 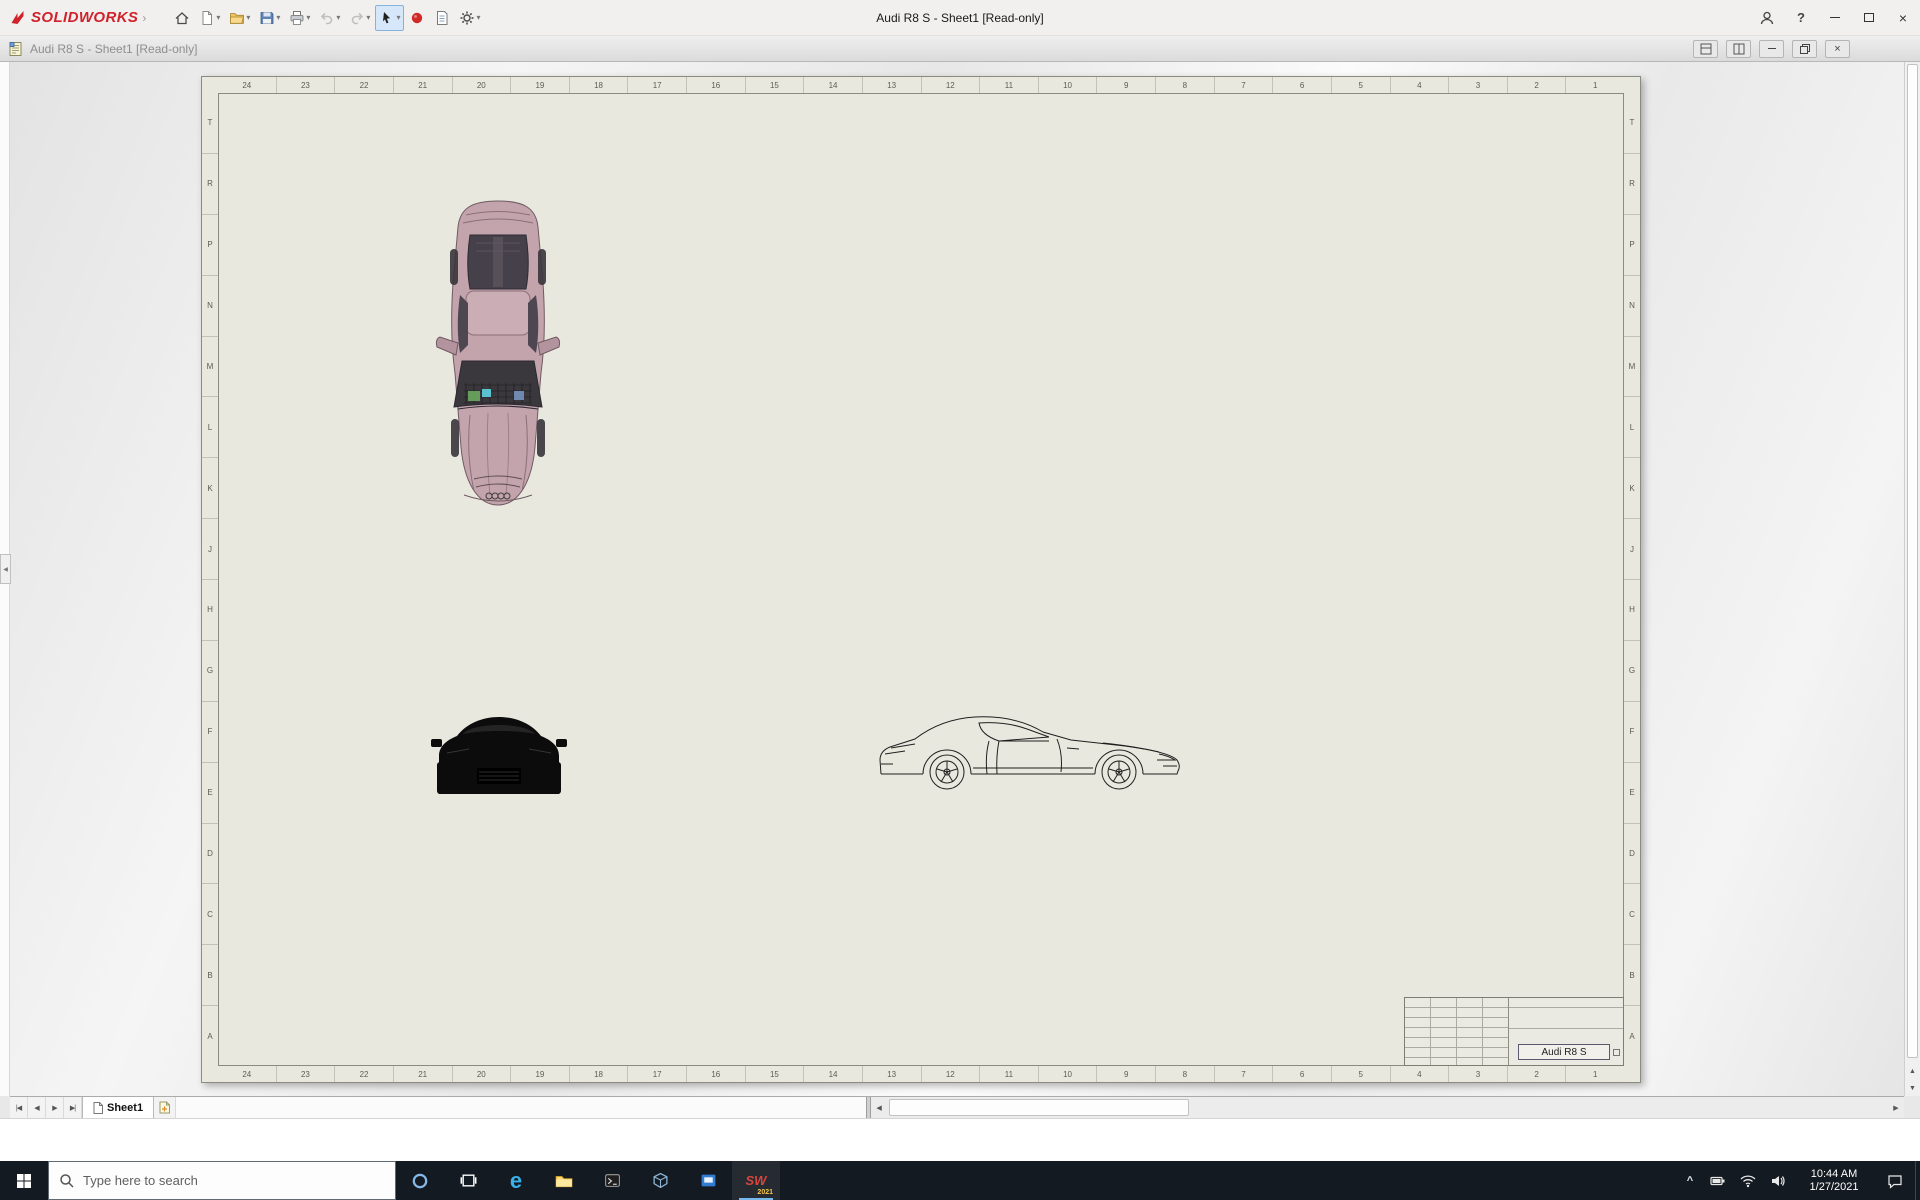 I want to click on start-button, so click(x=24, y=1180).